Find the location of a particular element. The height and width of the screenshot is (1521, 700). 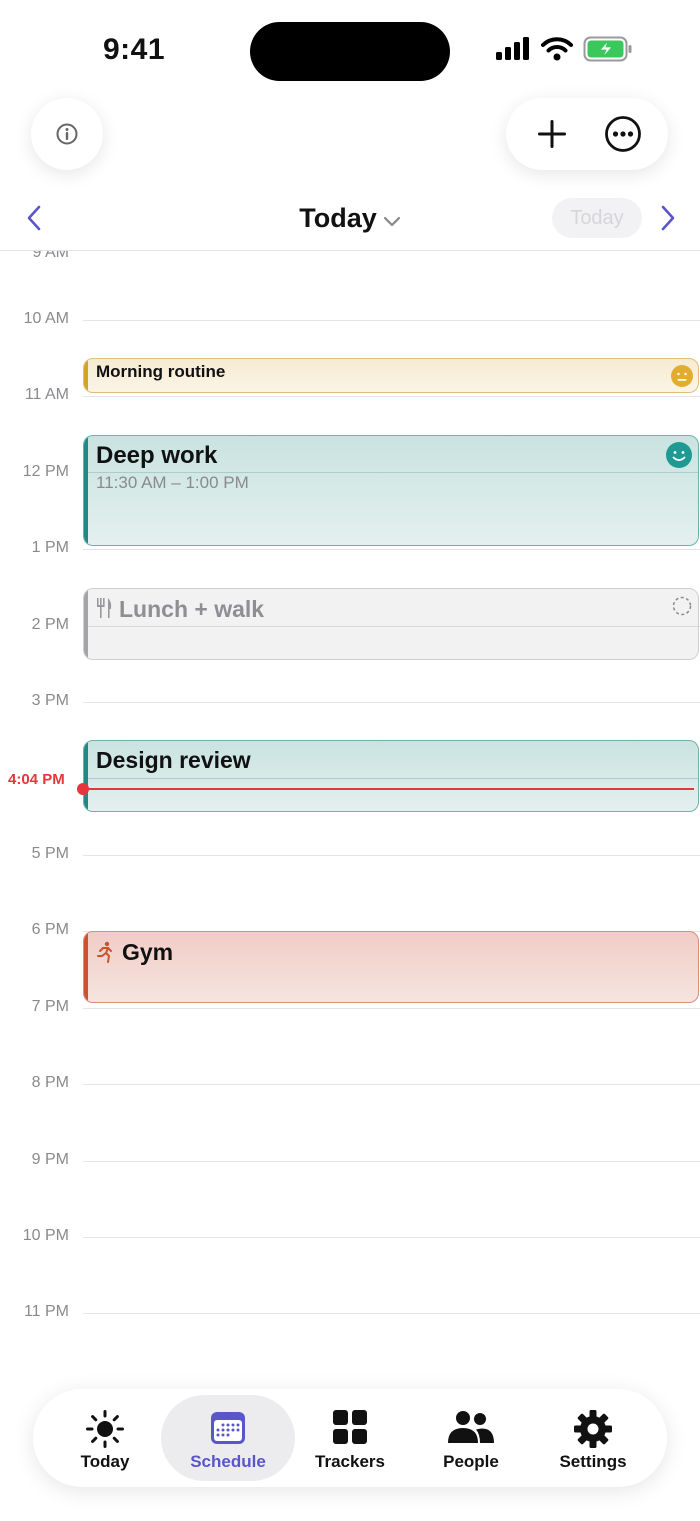

wifi-icon is located at coordinates (557, 49).